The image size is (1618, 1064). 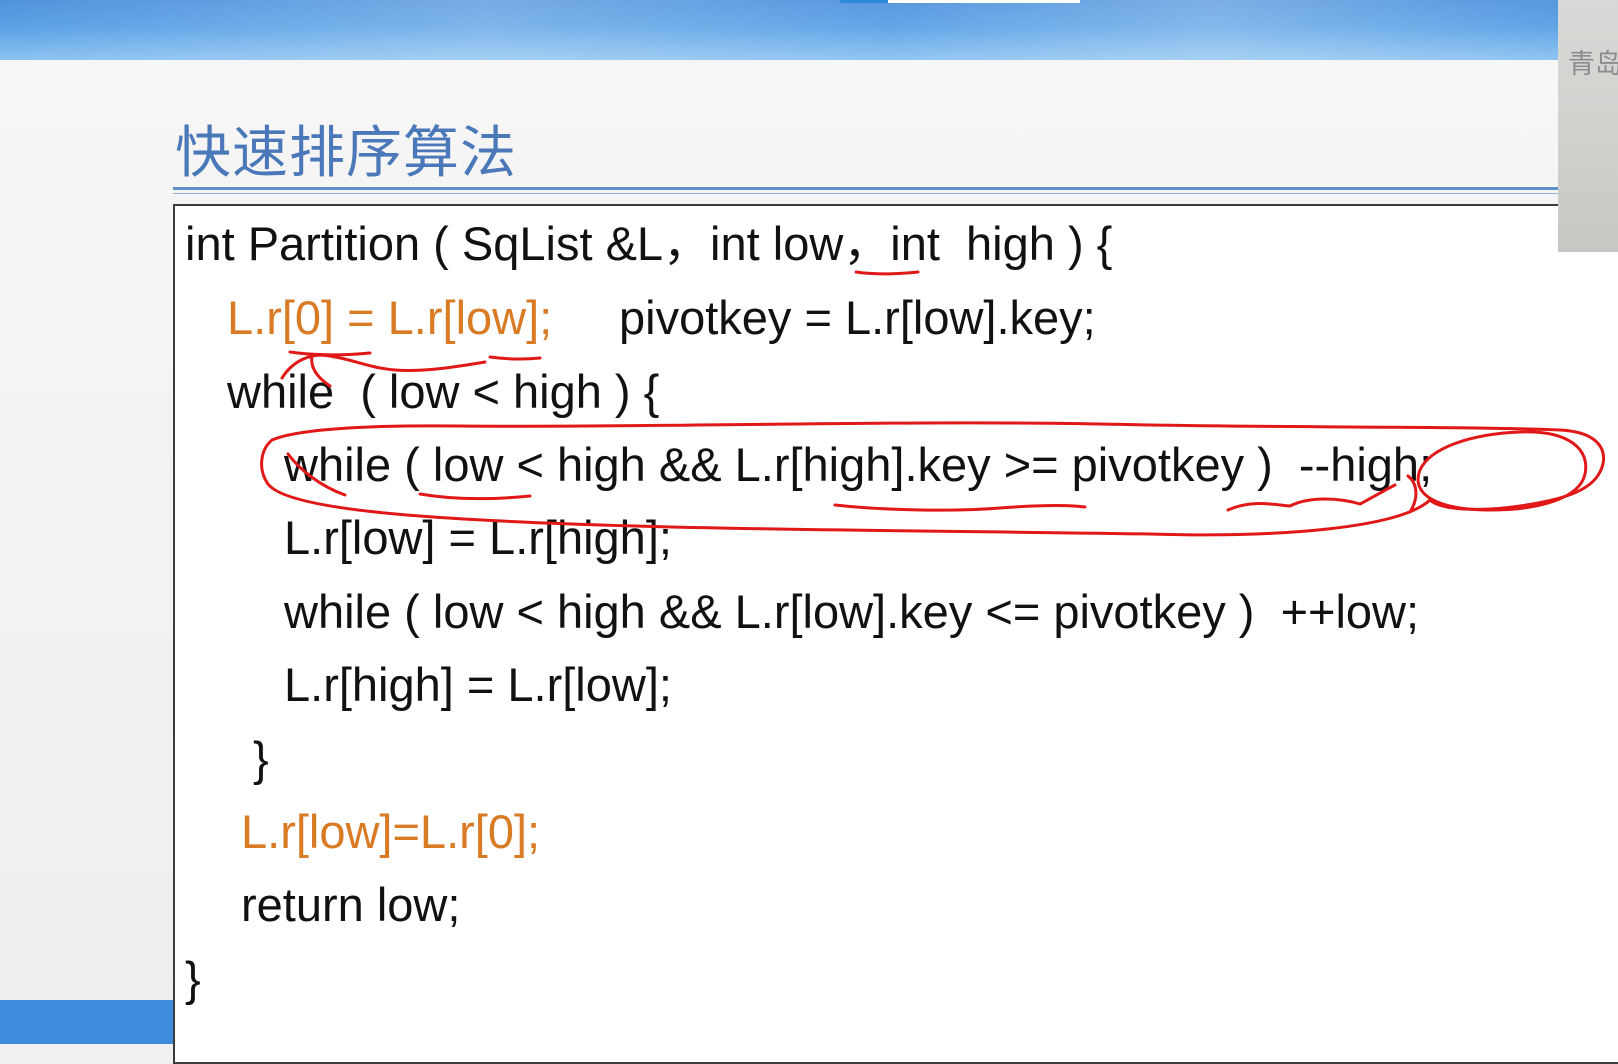 What do you see at coordinates (984, 1) in the screenshot?
I see `header-tab-indicator-light` at bounding box center [984, 1].